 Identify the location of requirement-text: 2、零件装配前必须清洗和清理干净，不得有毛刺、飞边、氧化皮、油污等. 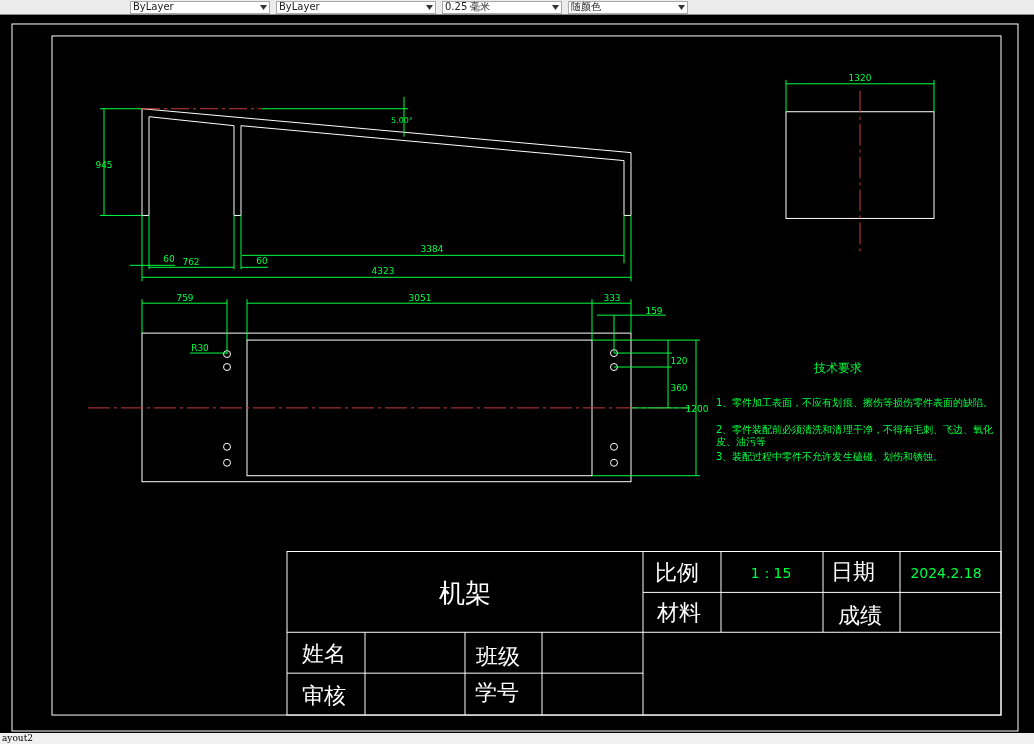
(854, 435).